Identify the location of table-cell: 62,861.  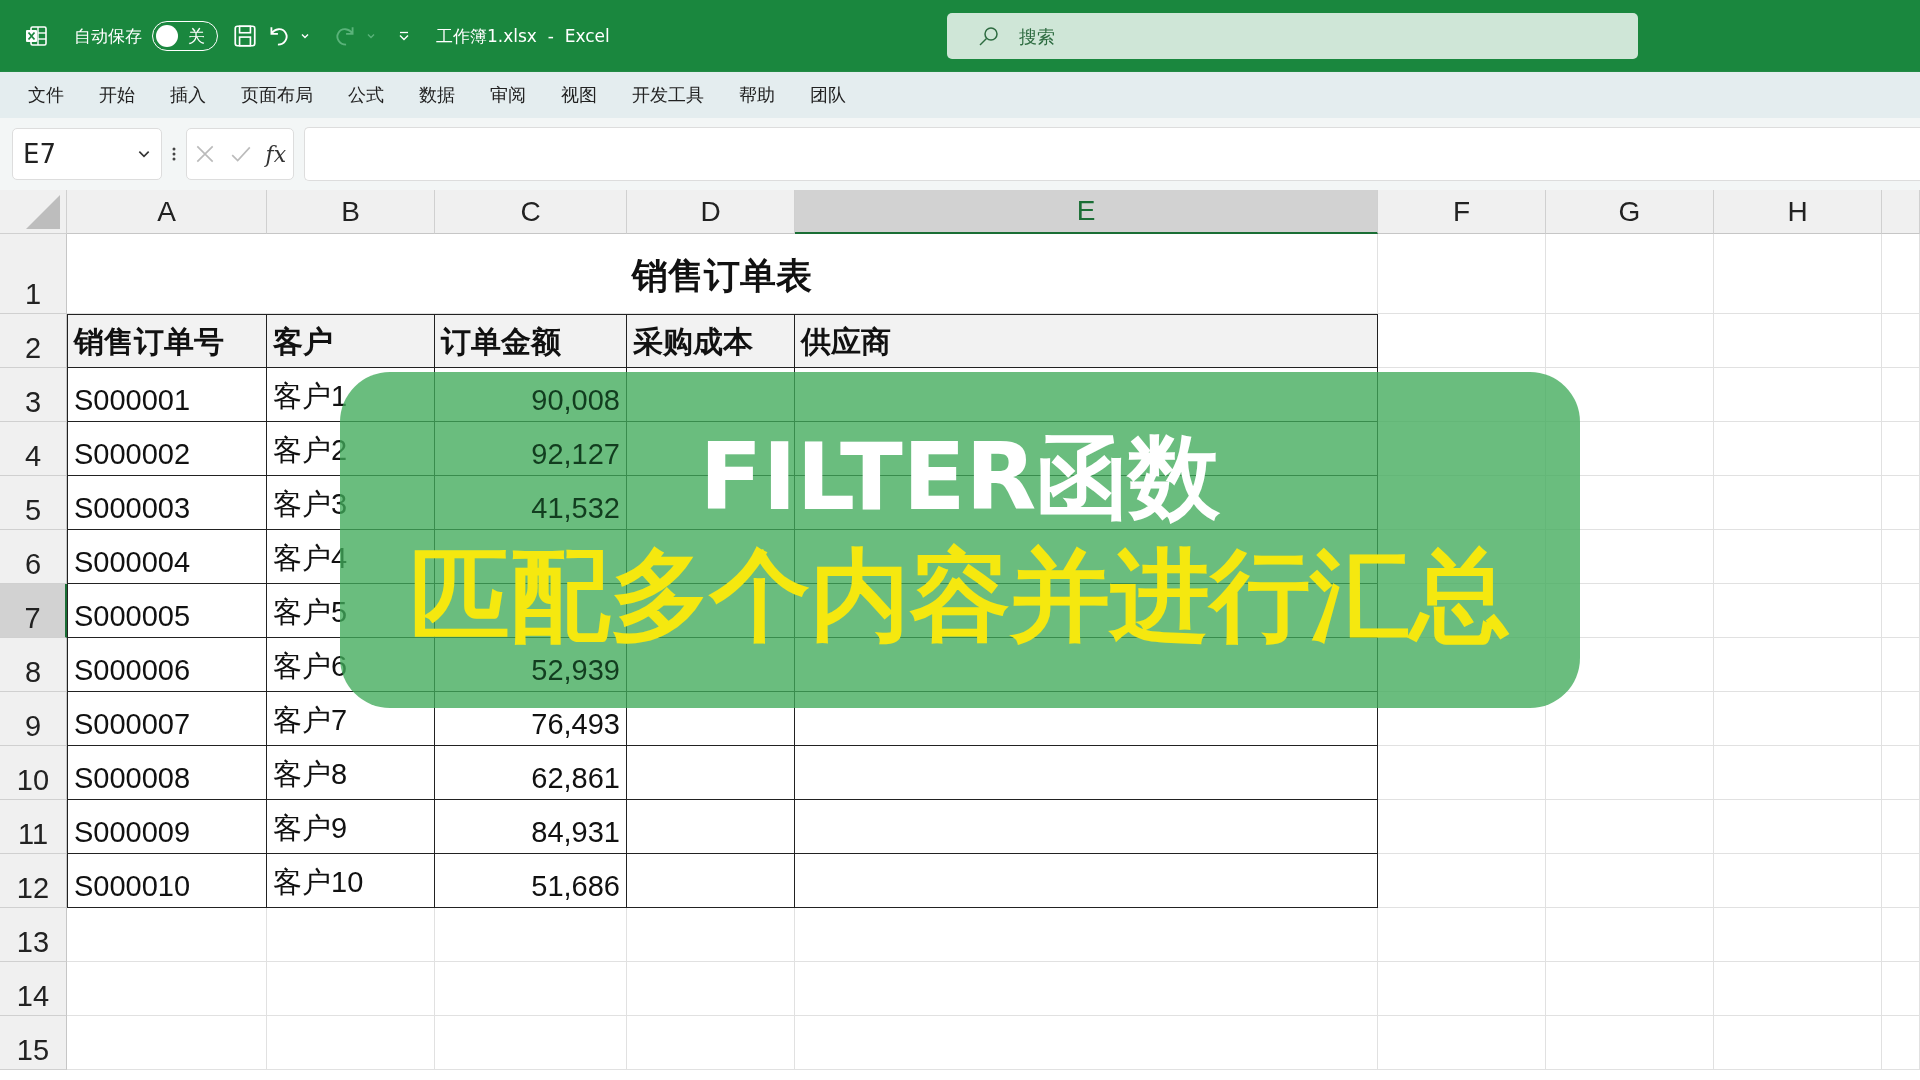
(531, 773).